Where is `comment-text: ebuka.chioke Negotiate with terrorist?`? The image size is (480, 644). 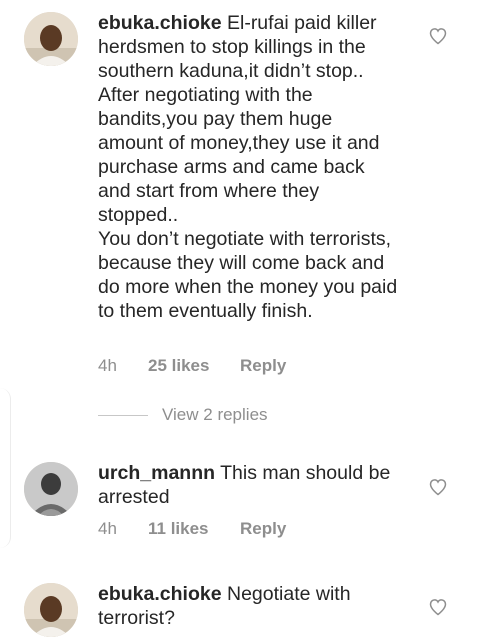 comment-text: ebuka.chioke Negotiate with terrorist? is located at coordinates (248, 606).